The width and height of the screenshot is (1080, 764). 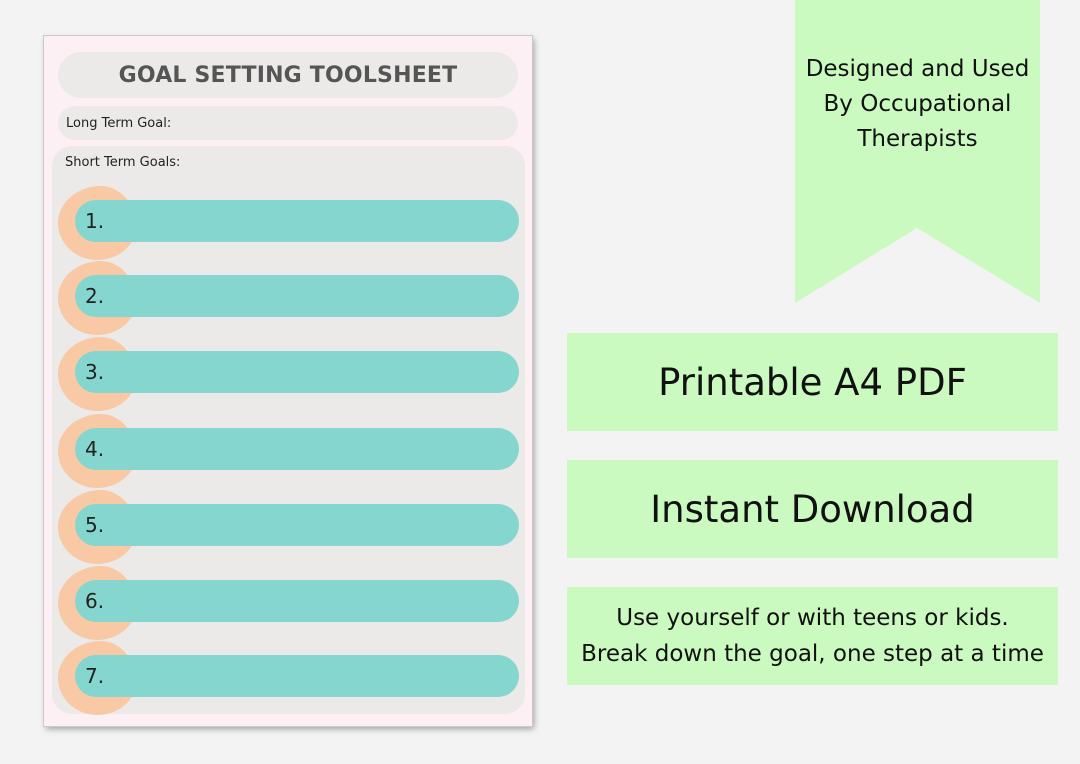 I want to click on goal-number: 4., so click(x=95, y=449).